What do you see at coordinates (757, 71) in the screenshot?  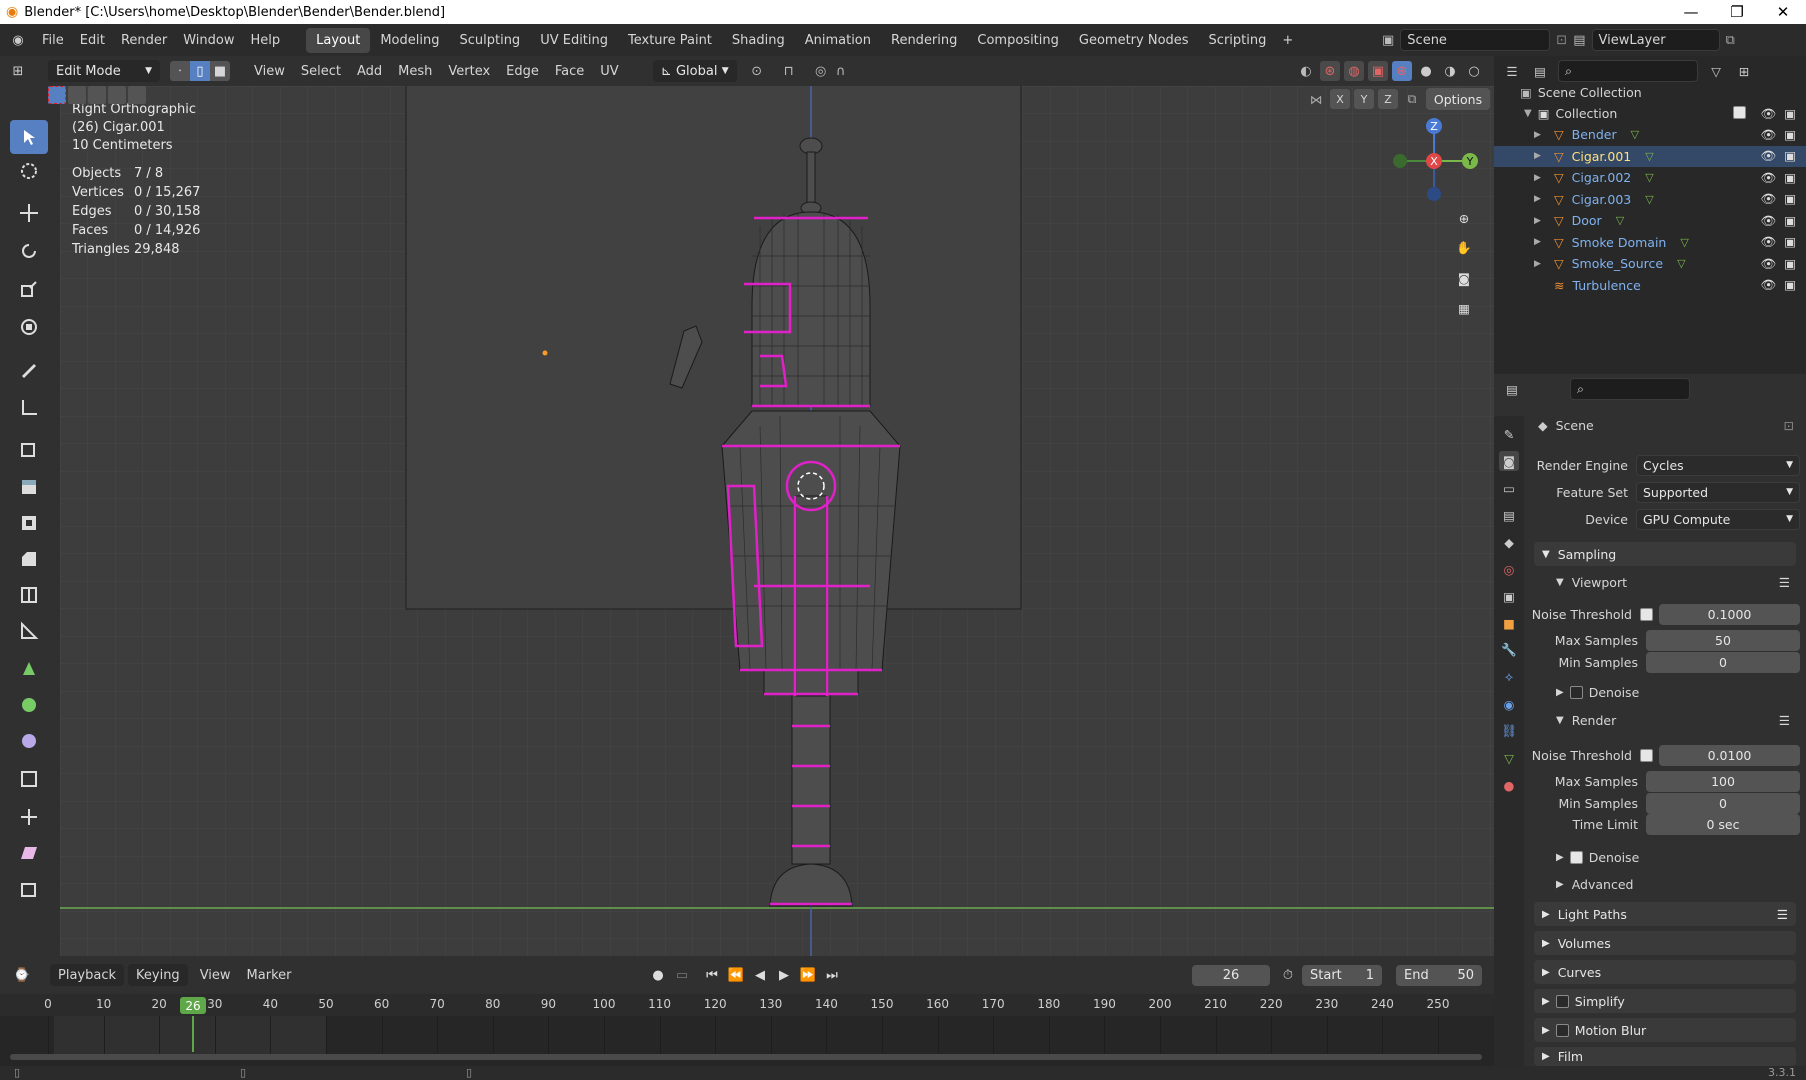 I see `pivot-icon: ⊙` at bounding box center [757, 71].